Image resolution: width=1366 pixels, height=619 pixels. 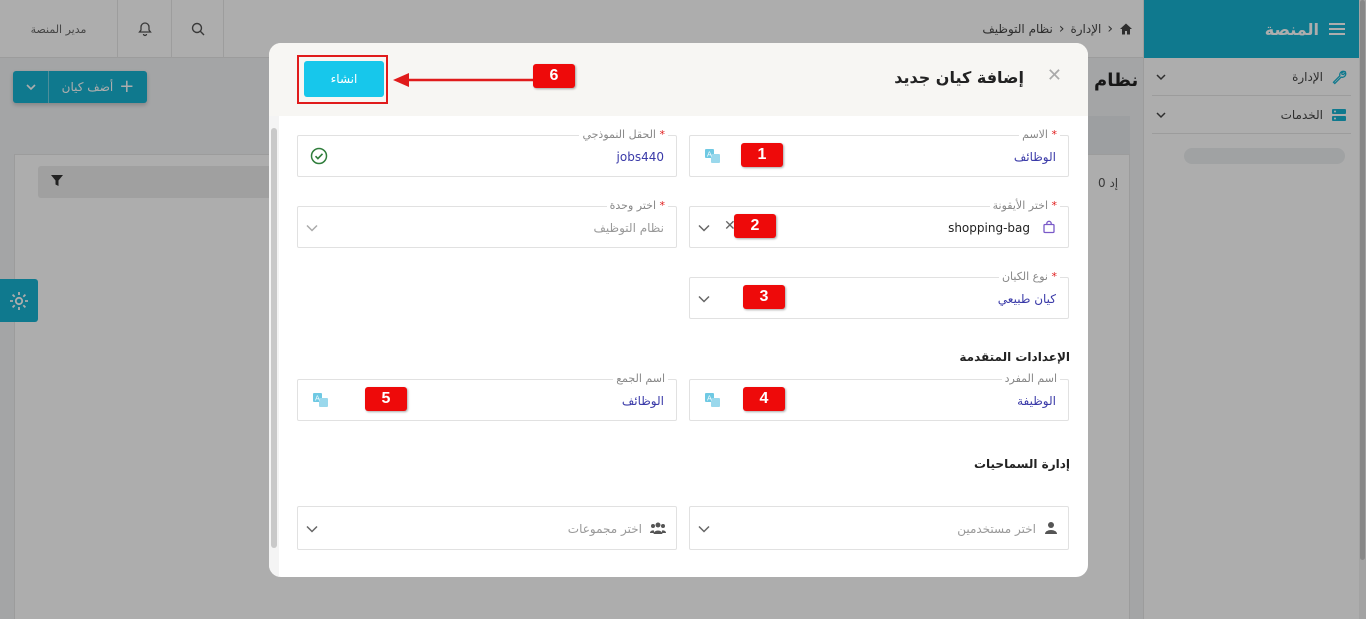 I want to click on user-icon, so click(x=1051, y=528).